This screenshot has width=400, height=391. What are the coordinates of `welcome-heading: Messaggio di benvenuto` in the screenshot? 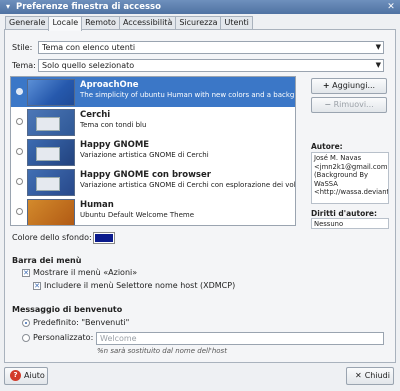 It's located at (67, 309).